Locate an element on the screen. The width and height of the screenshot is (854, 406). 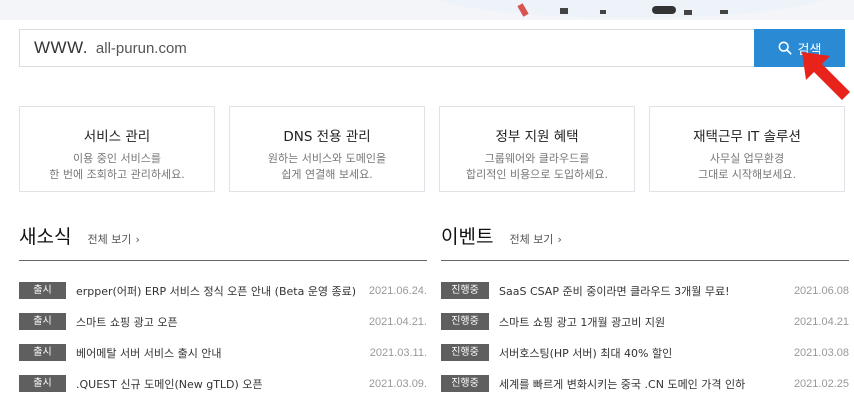
card-desc-line: 원하는 서비스와 도메인을 is located at coordinates (327, 158).